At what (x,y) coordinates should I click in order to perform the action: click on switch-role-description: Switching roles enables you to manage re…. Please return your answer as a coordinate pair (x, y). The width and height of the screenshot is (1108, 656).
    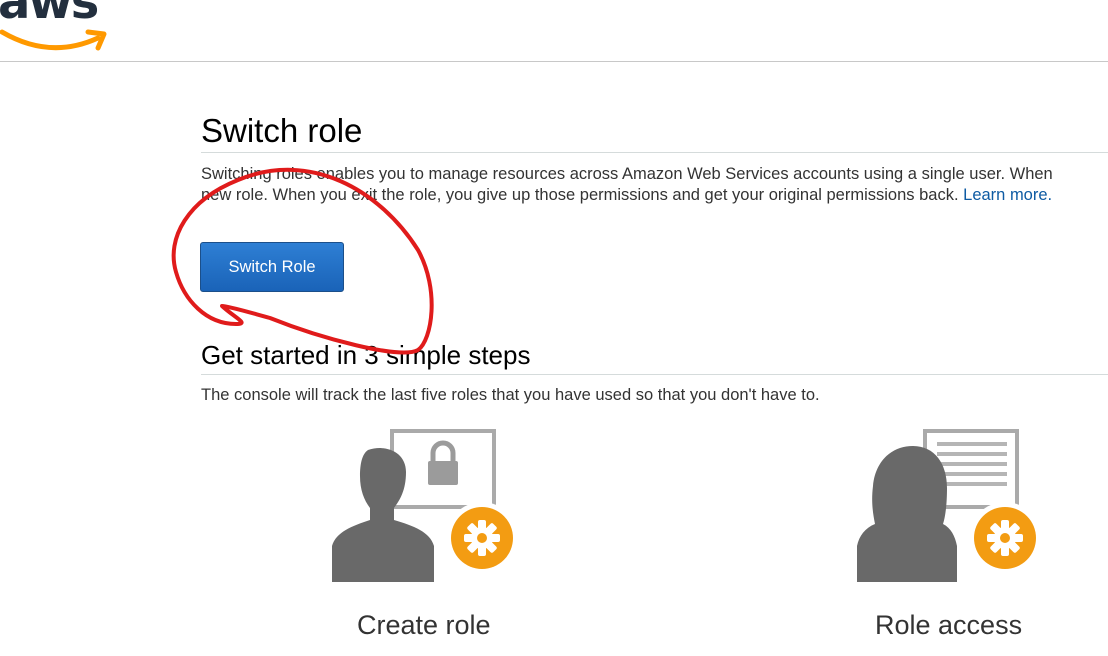
    Looking at the image, I should click on (654, 185).